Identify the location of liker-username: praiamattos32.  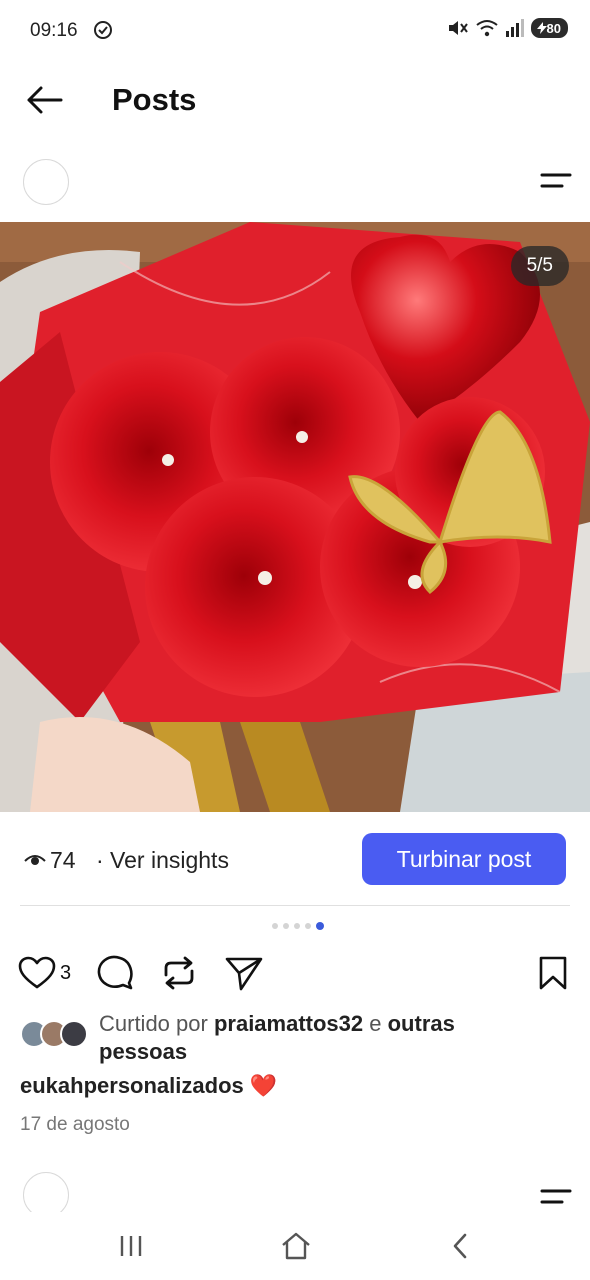
(288, 1023).